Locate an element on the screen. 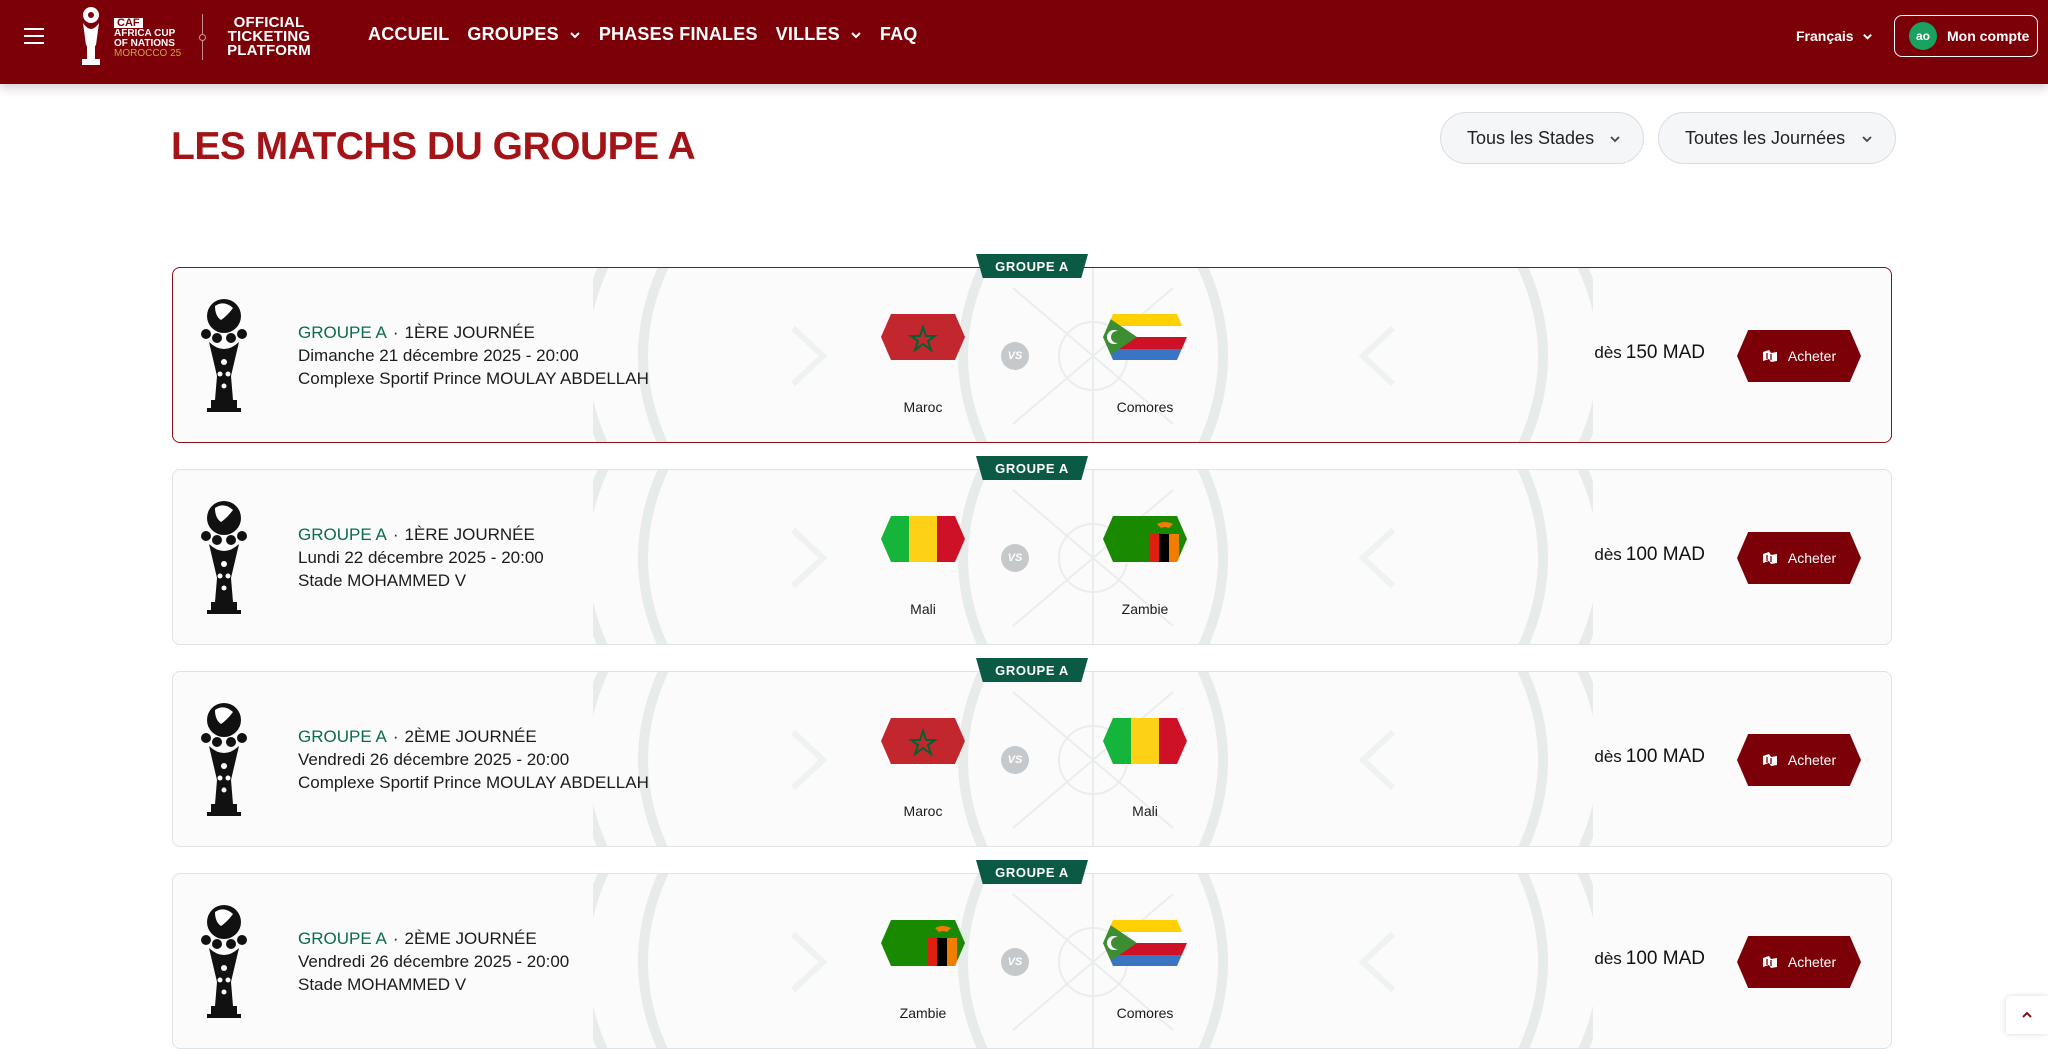 The height and width of the screenshot is (1049, 2048). nav-item-groupes: GROUPES is located at coordinates (523, 34).